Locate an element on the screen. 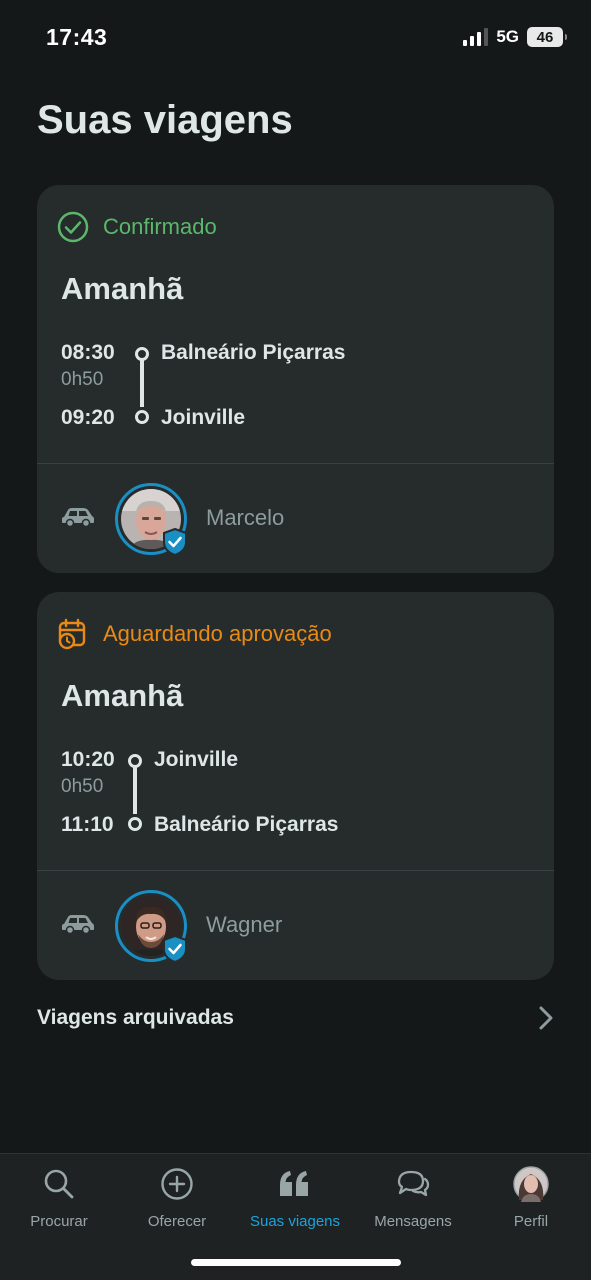 The width and height of the screenshot is (591, 1280). trip-status: Aguardando aprovação is located at coordinates (194, 634).